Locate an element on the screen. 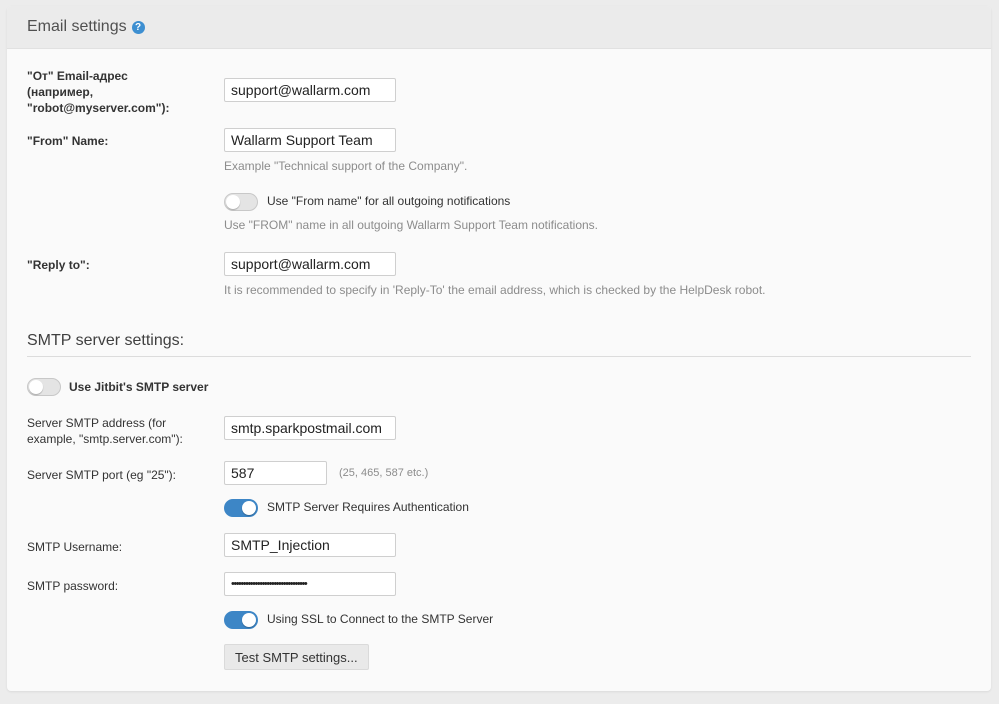 The image size is (999, 704). page-title: Email settings is located at coordinates (77, 26).